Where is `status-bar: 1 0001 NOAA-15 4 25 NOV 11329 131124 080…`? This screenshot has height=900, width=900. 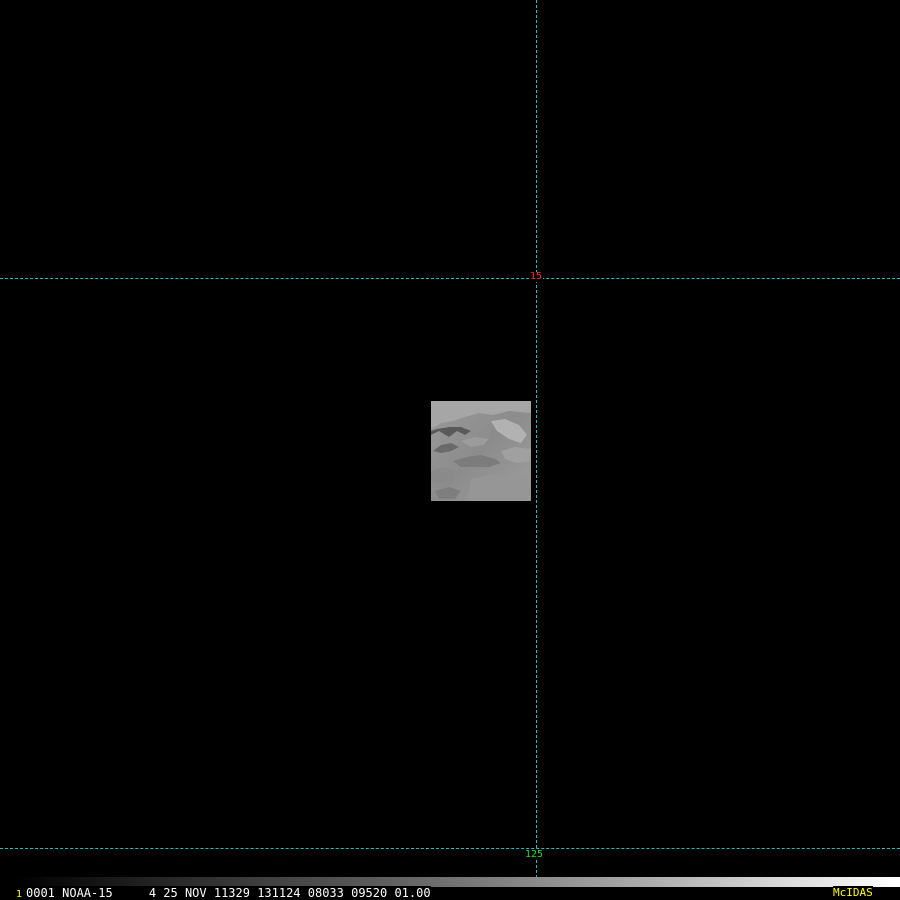 status-bar: 1 0001 NOAA-15 4 25 NOV 11329 131124 080… is located at coordinates (450, 888).